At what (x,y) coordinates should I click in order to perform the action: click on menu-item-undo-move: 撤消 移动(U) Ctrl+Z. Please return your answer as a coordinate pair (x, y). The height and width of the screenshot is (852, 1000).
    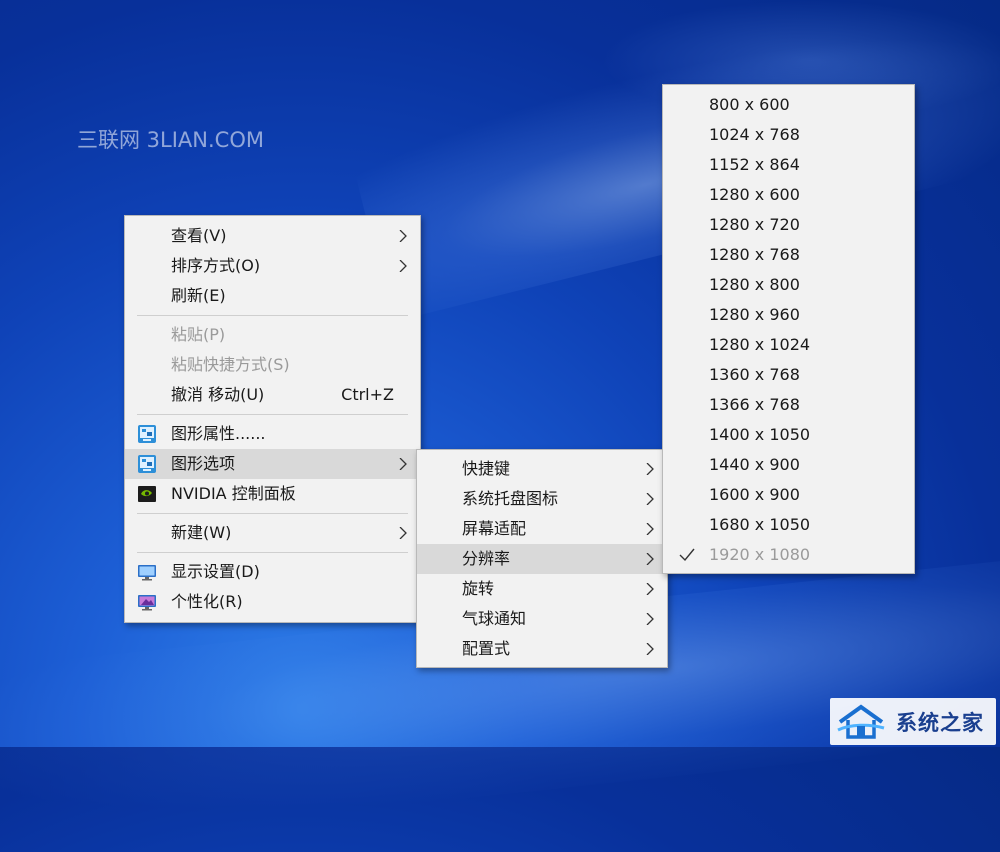
    Looking at the image, I should click on (272, 395).